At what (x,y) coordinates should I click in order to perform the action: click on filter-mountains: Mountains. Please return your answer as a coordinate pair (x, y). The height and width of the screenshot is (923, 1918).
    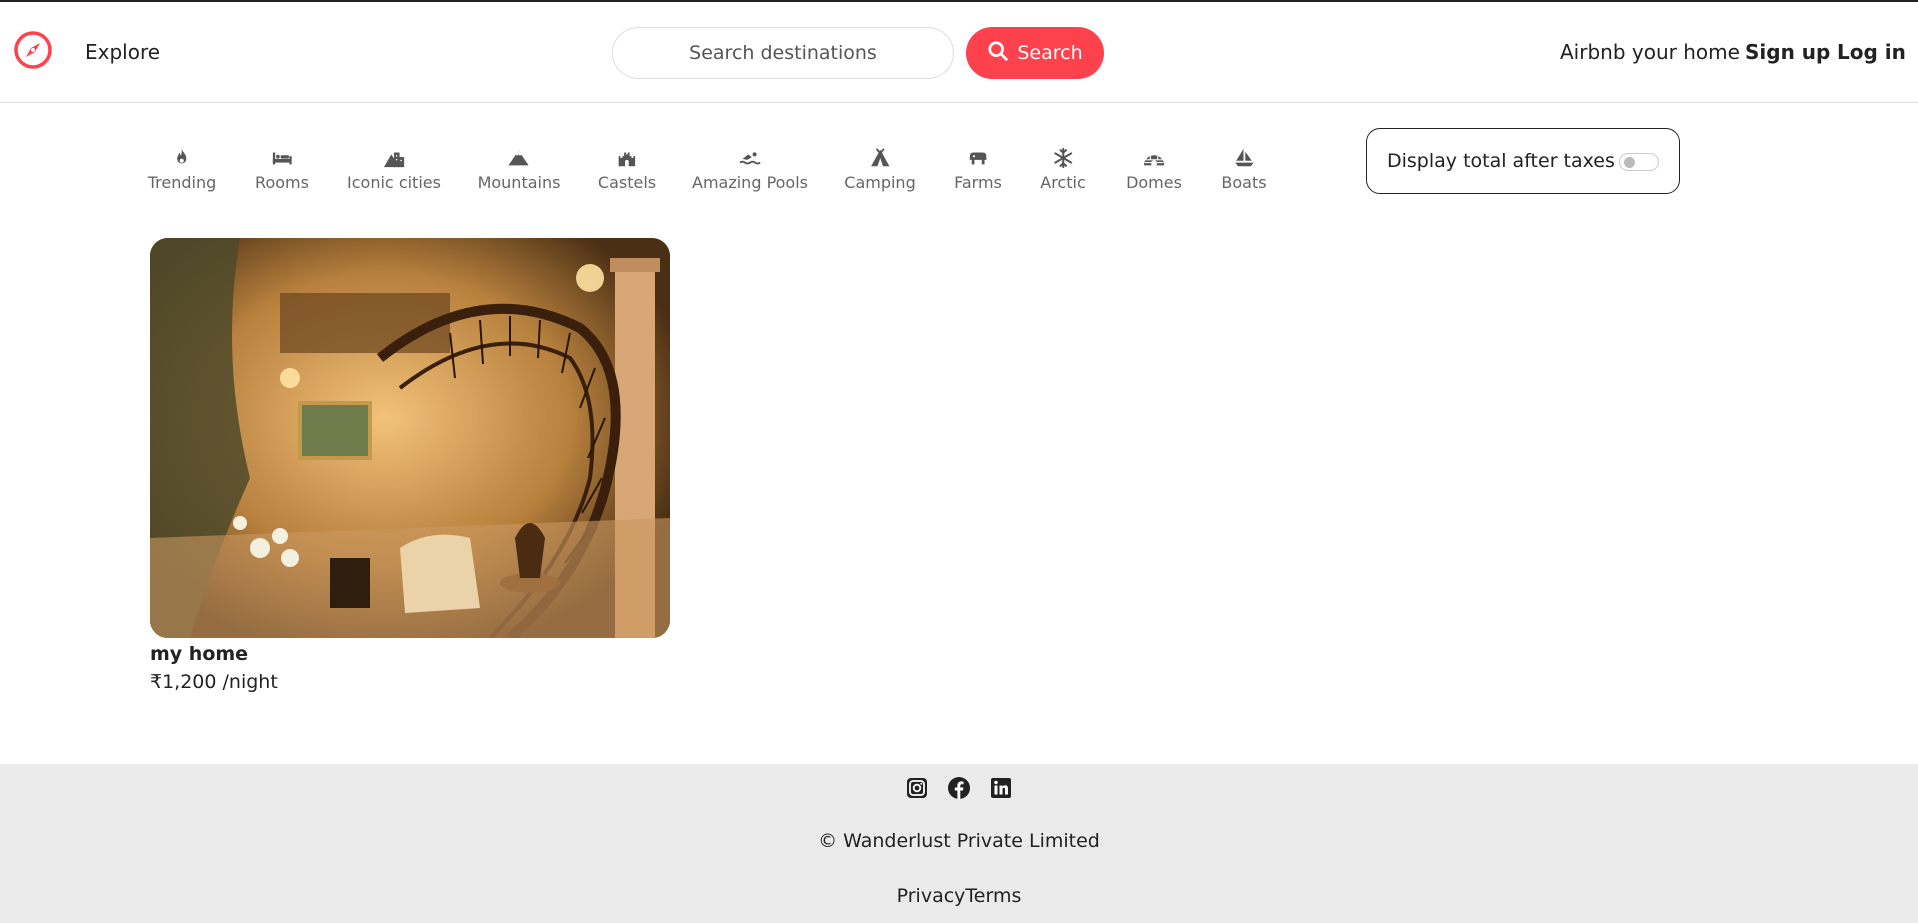
    Looking at the image, I should click on (519, 169).